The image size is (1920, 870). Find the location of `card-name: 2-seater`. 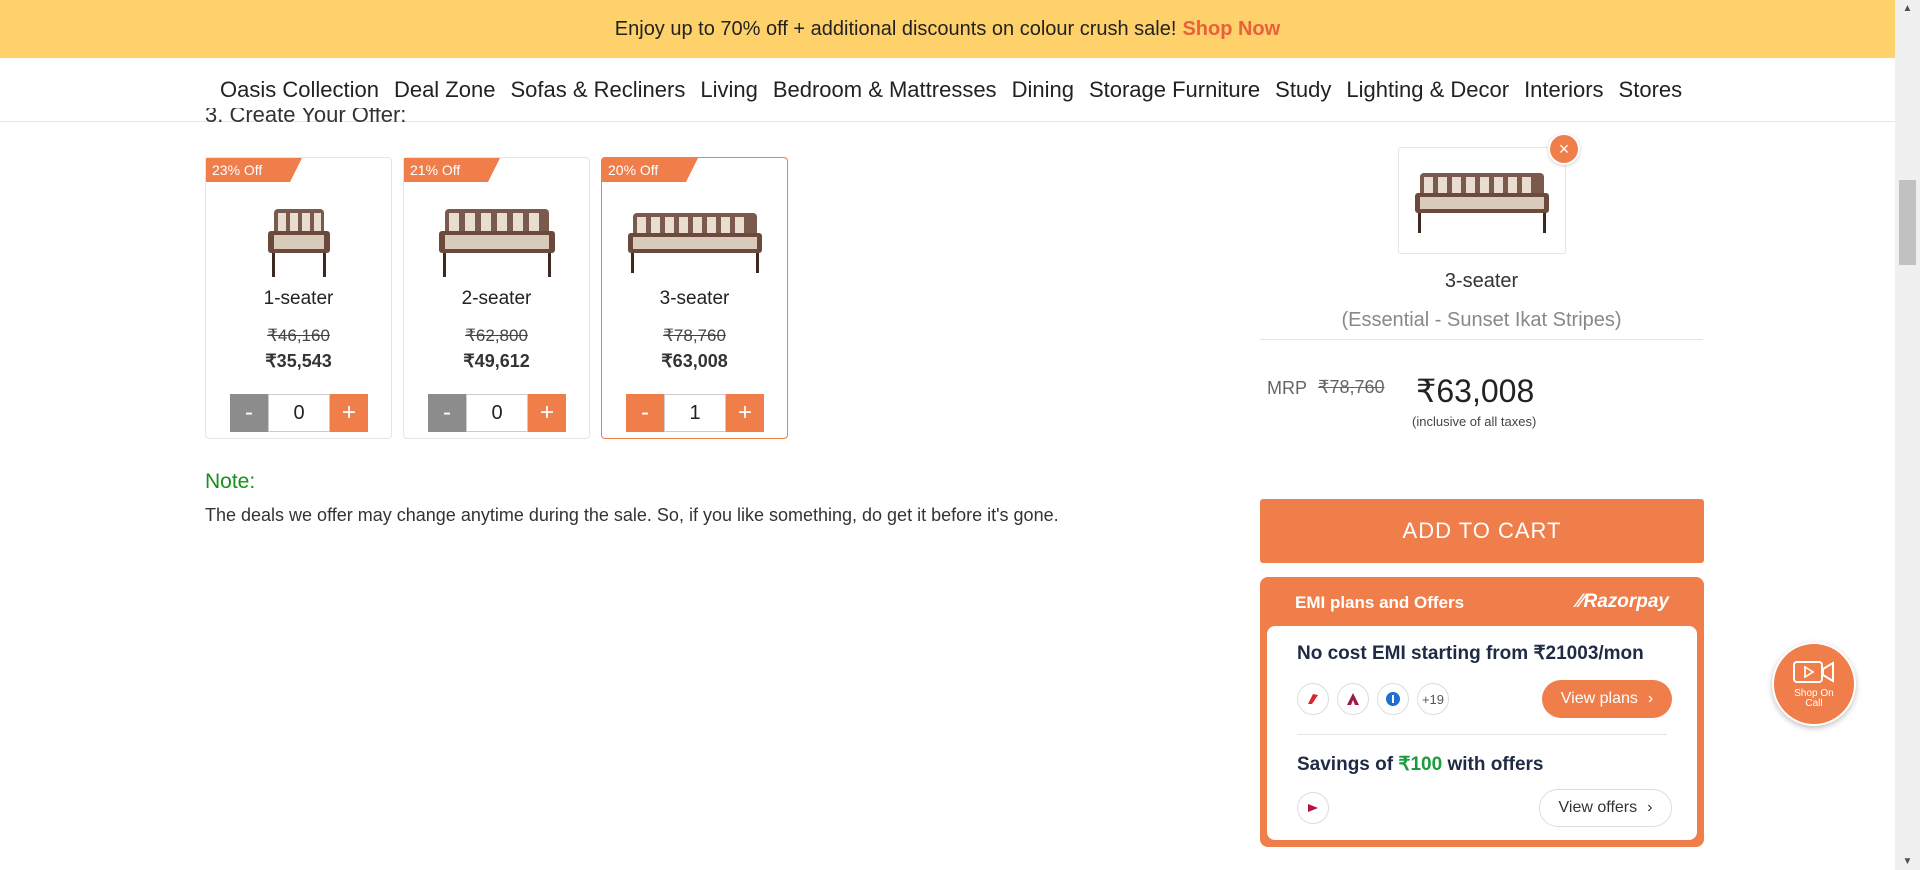

card-name: 2-seater is located at coordinates (496, 298).